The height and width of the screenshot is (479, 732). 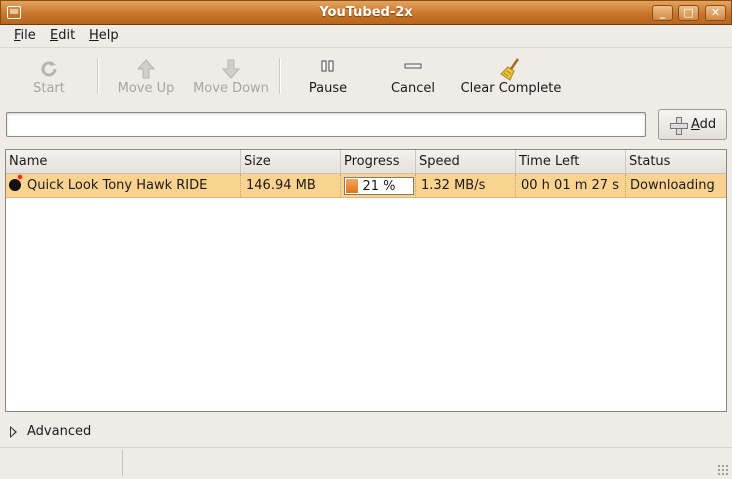 What do you see at coordinates (94, 35) in the screenshot?
I see `menu-help-mnemonic: H` at bounding box center [94, 35].